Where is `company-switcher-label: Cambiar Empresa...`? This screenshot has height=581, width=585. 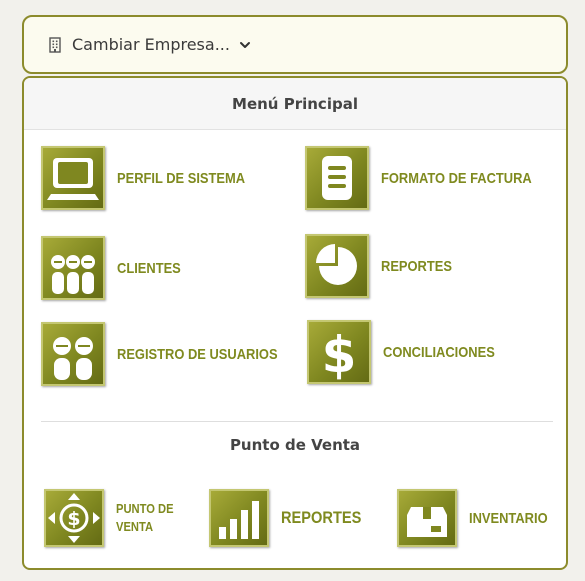
company-switcher-label: Cambiar Empresa... is located at coordinates (151, 44).